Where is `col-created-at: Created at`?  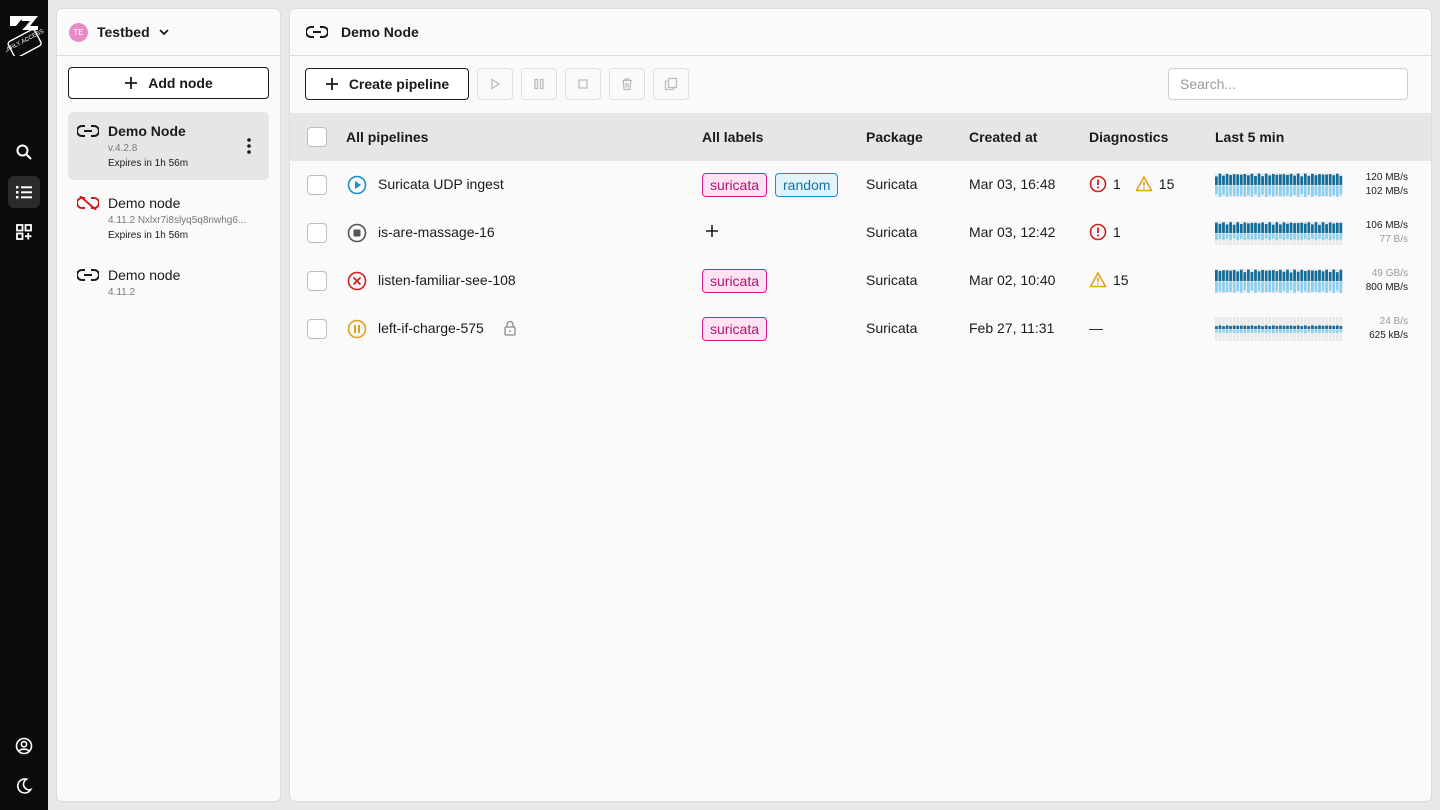 col-created-at: Created at is located at coordinates (1003, 137).